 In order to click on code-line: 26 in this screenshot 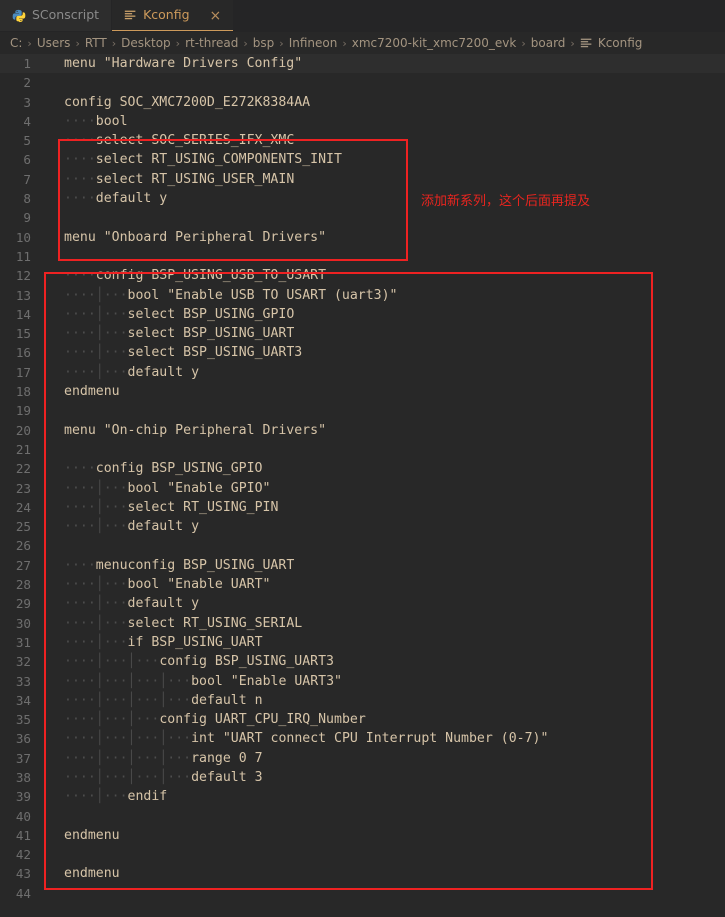, I will do `click(362, 545)`.